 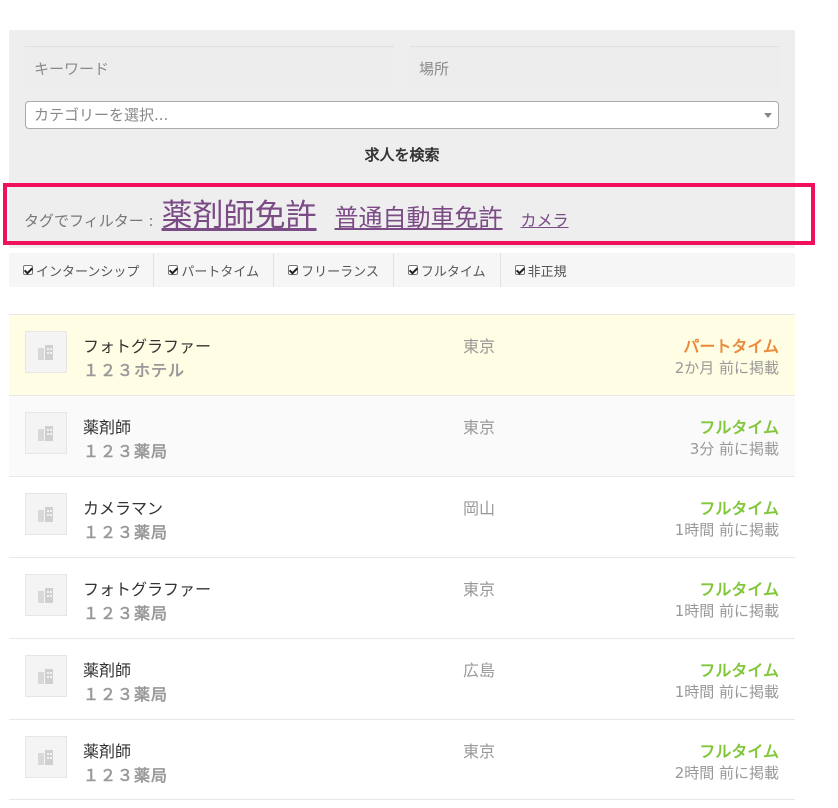 What do you see at coordinates (209, 68) in the screenshot?
I see `keyword-input: キーワード` at bounding box center [209, 68].